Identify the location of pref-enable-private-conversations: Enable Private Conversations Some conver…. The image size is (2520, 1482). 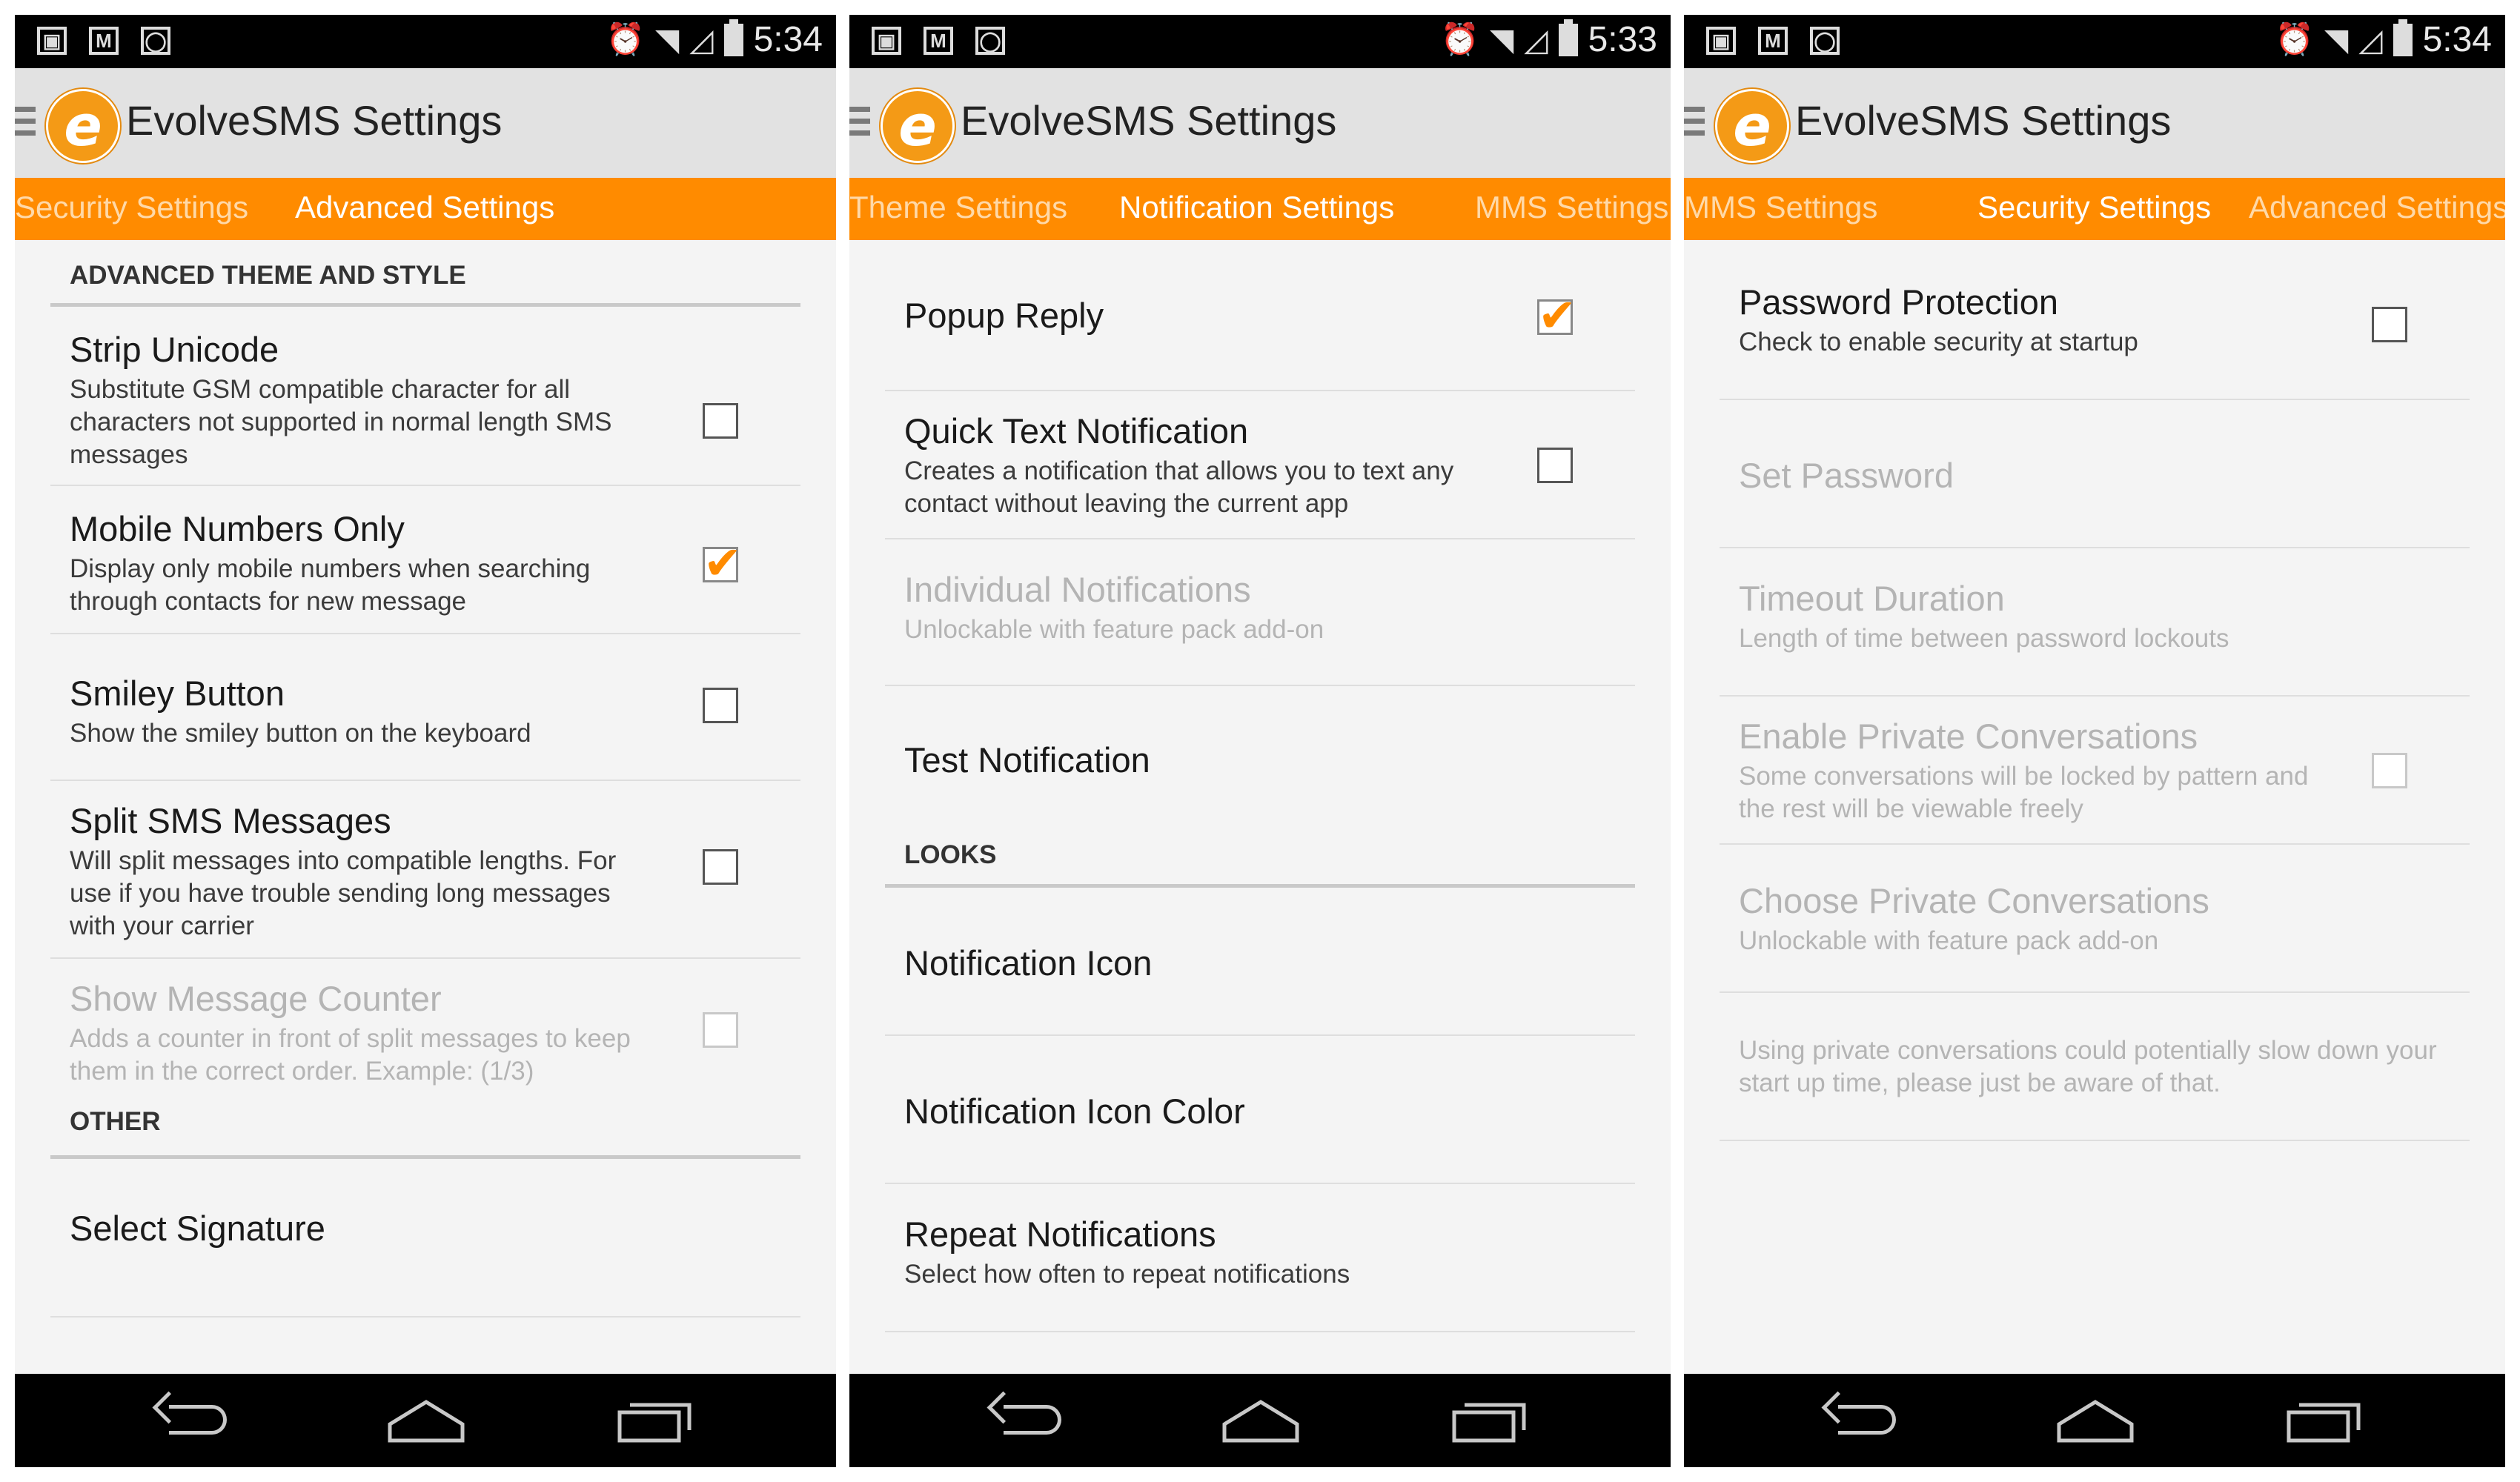
(2095, 771).